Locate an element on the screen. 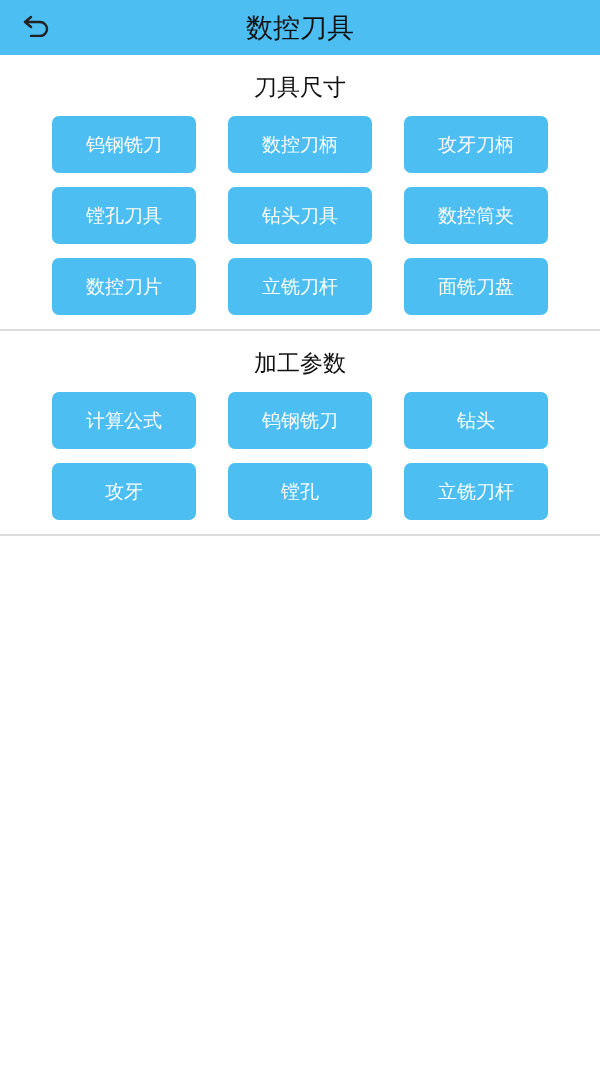 This screenshot has height=1067, width=600. section-title: 加工参数 is located at coordinates (300, 363).